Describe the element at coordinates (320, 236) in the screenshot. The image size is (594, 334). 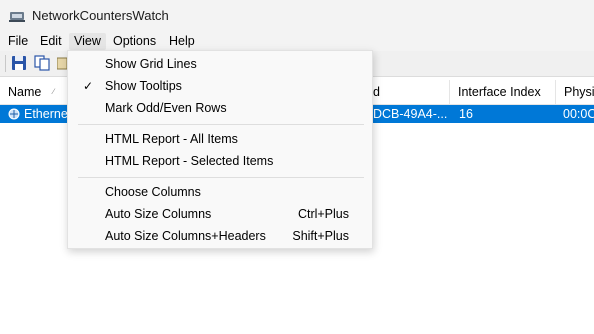
I see `menu-item-shortcut: Shift+Plus` at that location.